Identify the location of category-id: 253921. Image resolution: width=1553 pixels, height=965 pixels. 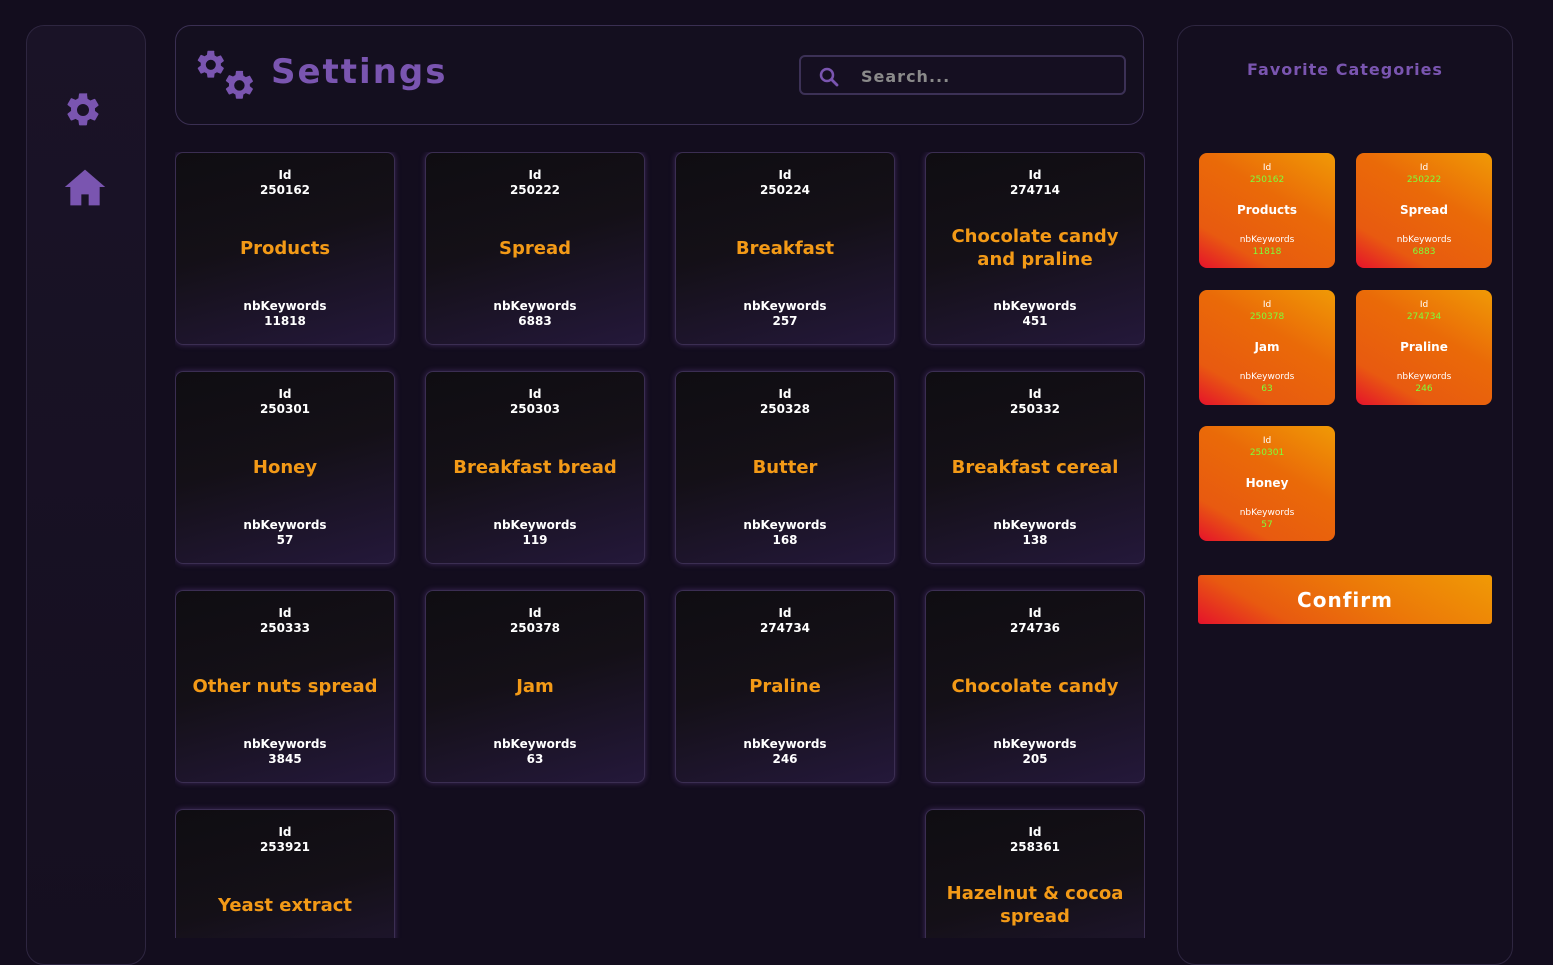
(285, 847).